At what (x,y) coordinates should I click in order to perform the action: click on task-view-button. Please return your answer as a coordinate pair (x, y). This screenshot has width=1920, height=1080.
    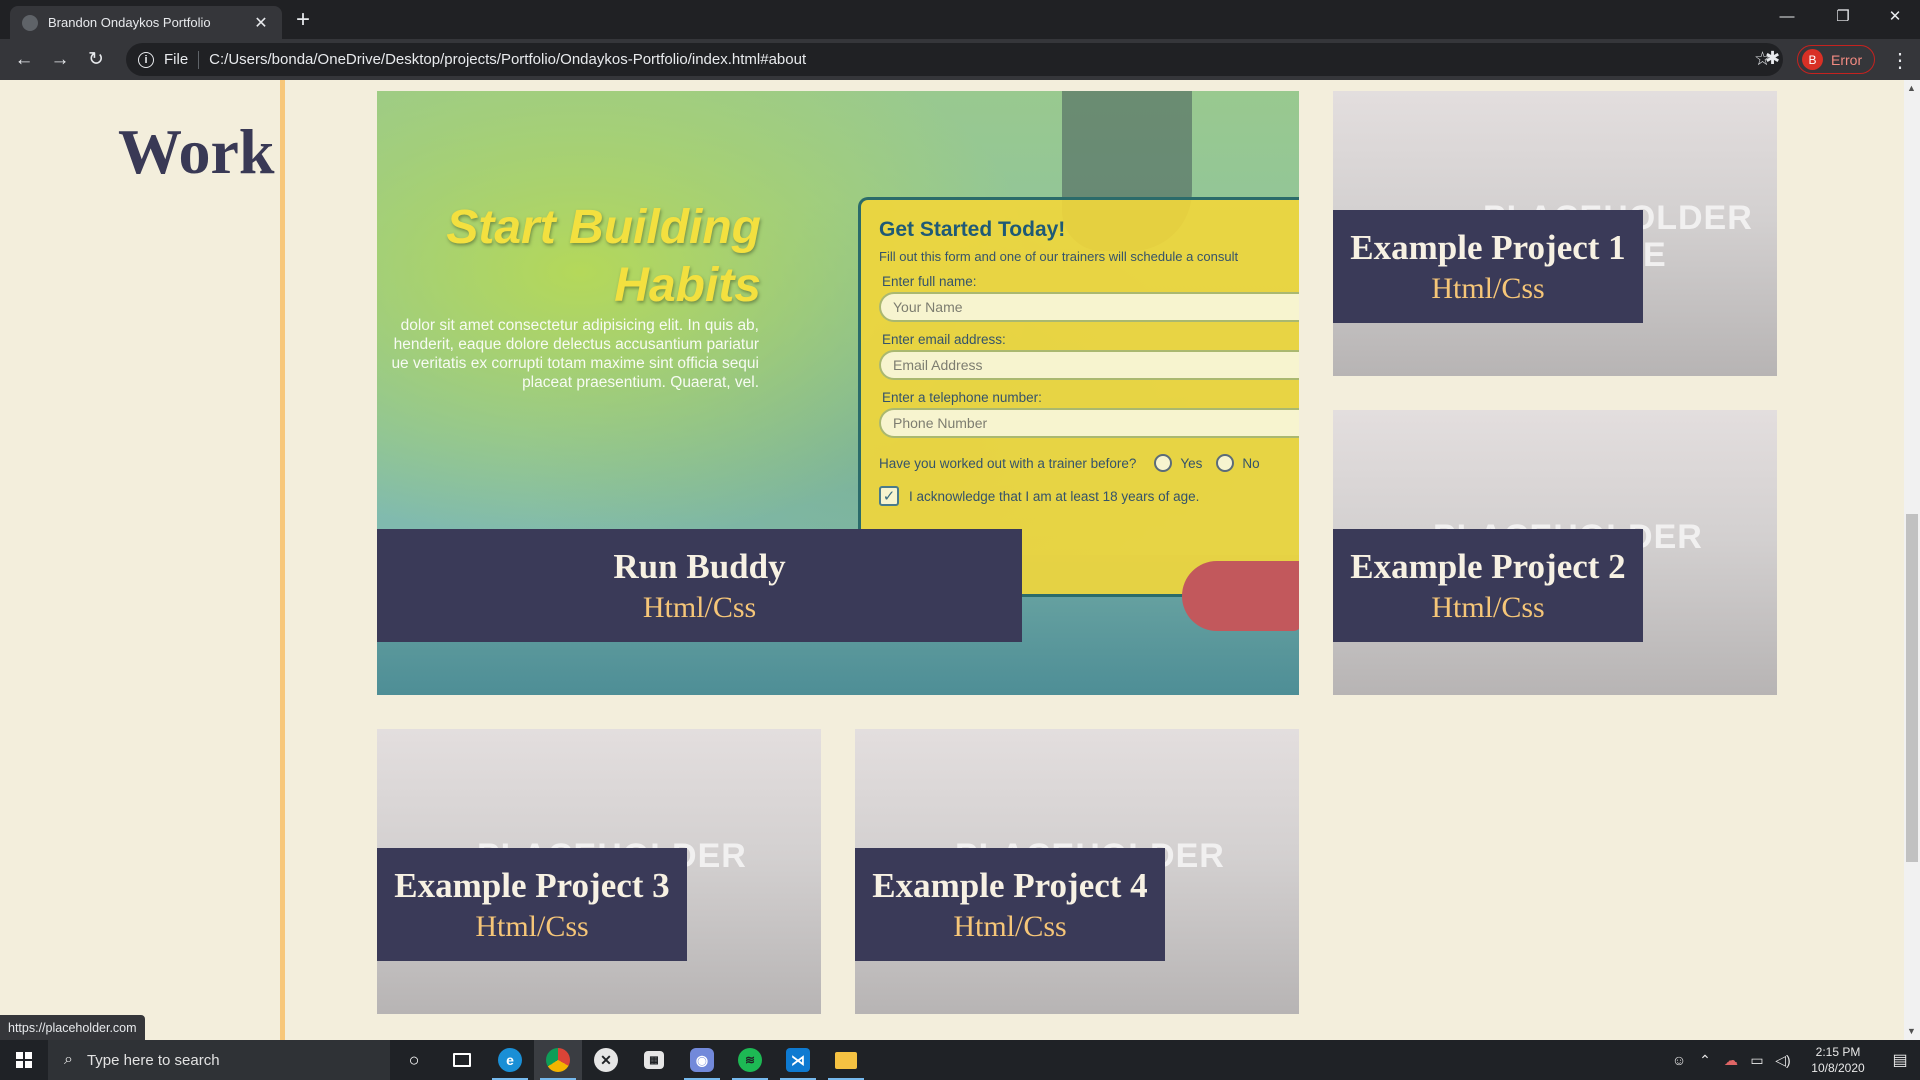
    Looking at the image, I should click on (462, 1060).